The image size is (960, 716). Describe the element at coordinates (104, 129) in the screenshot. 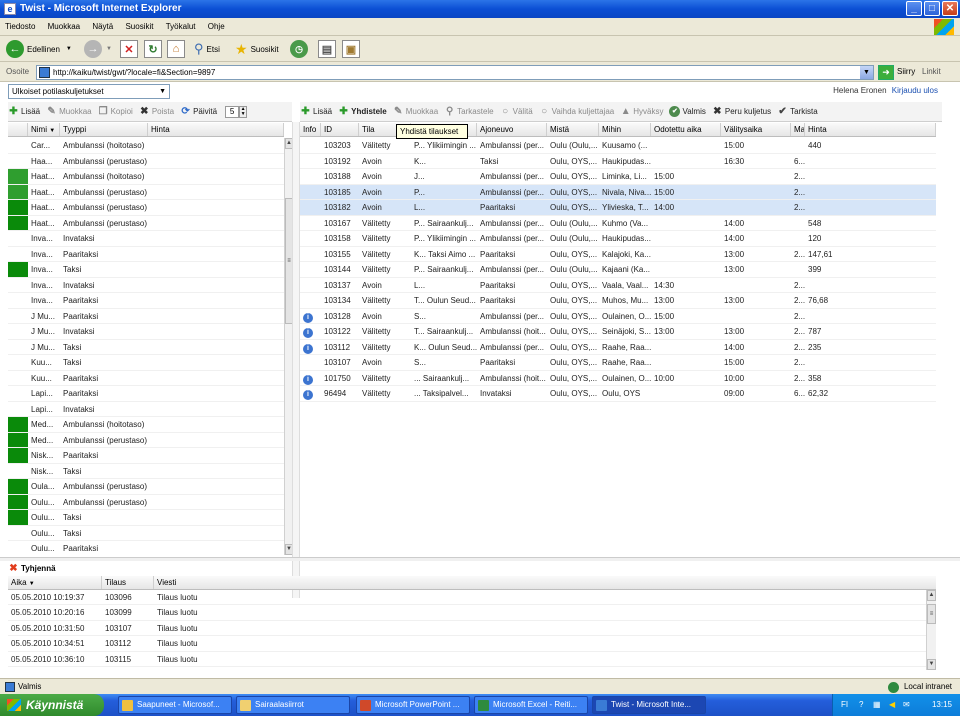

I see `col-type: Tyyppi` at that location.